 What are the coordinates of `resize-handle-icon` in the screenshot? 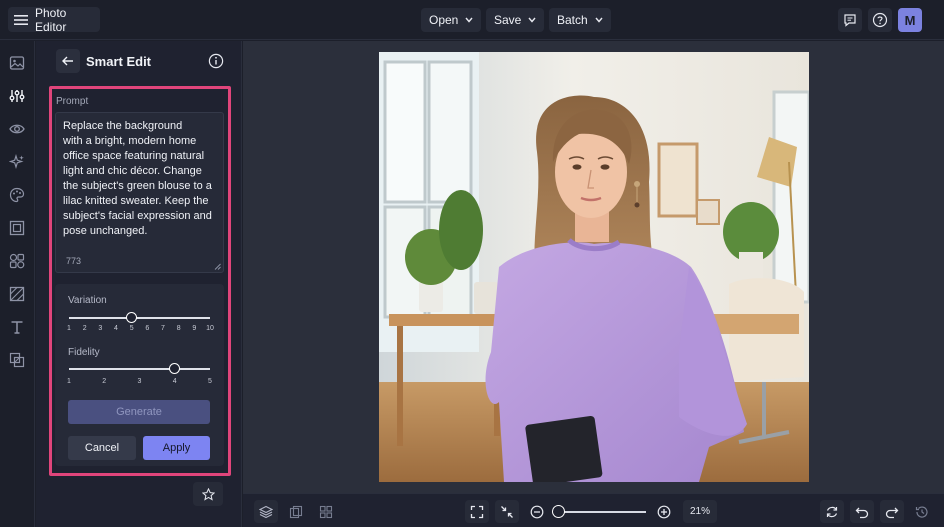 It's located at (217, 266).